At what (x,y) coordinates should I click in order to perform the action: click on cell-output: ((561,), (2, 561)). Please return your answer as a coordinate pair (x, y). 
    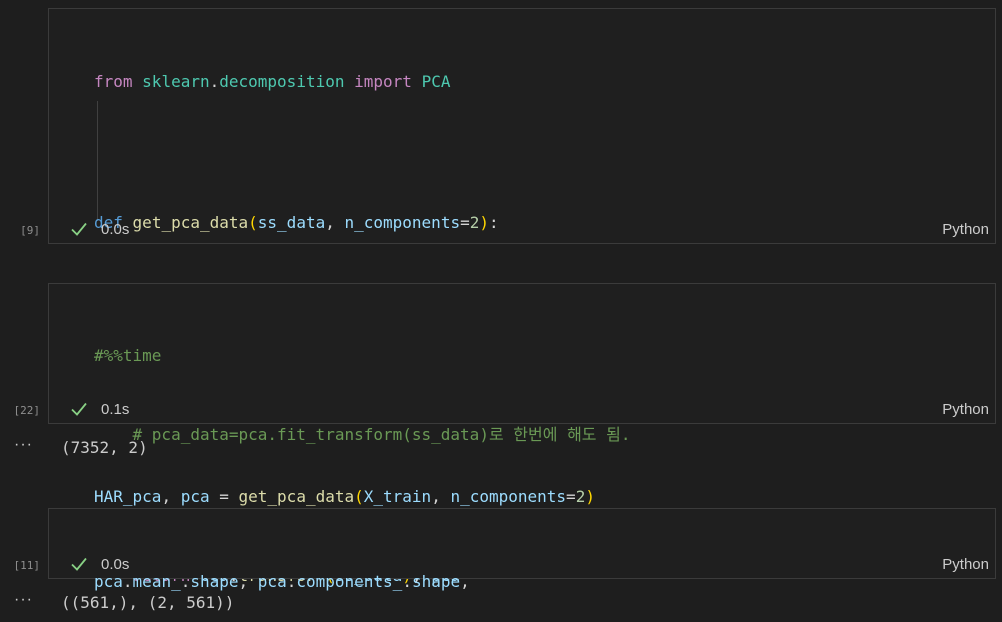
    Looking at the image, I should click on (148, 602).